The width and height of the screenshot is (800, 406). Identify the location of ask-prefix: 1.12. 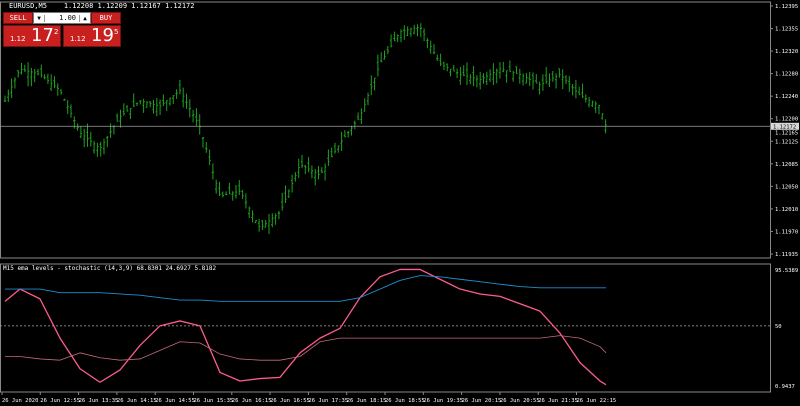
(78, 39).